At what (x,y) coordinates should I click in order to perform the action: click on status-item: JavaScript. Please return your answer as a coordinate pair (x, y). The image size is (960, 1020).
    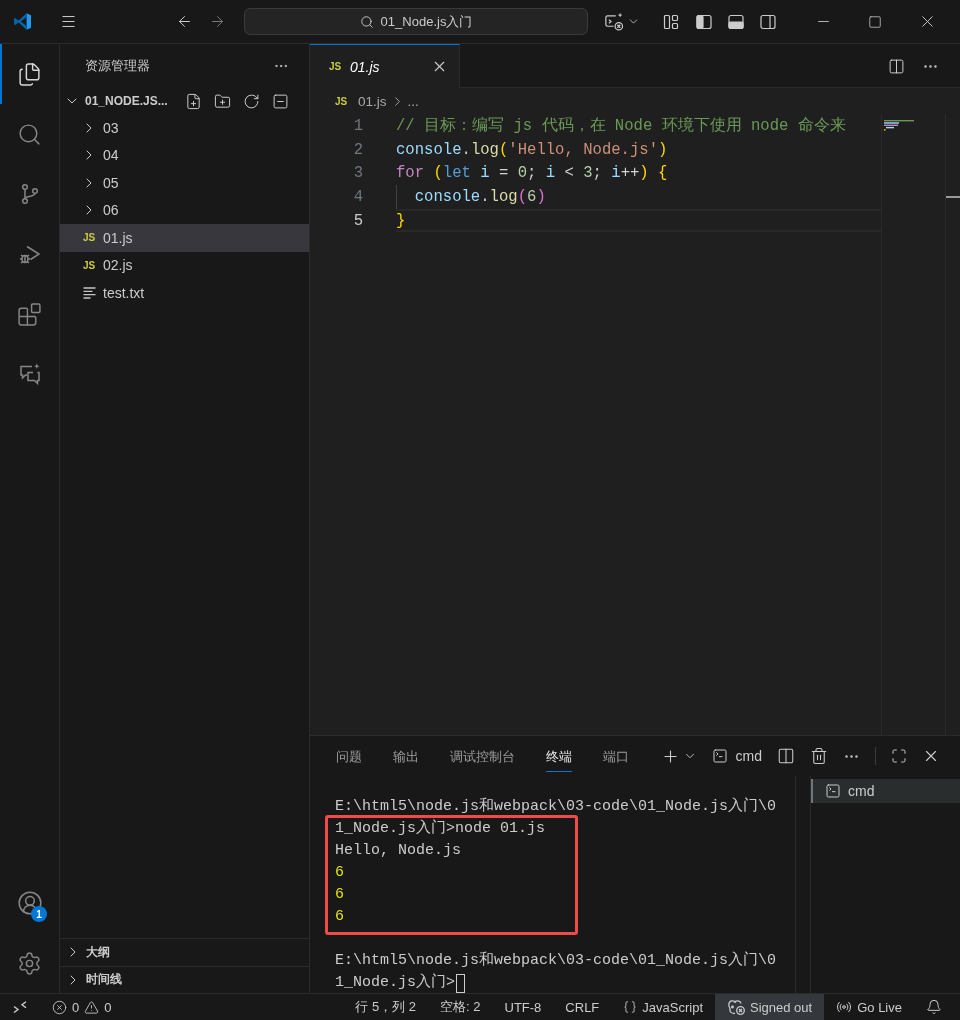
    Looking at the image, I should click on (663, 1007).